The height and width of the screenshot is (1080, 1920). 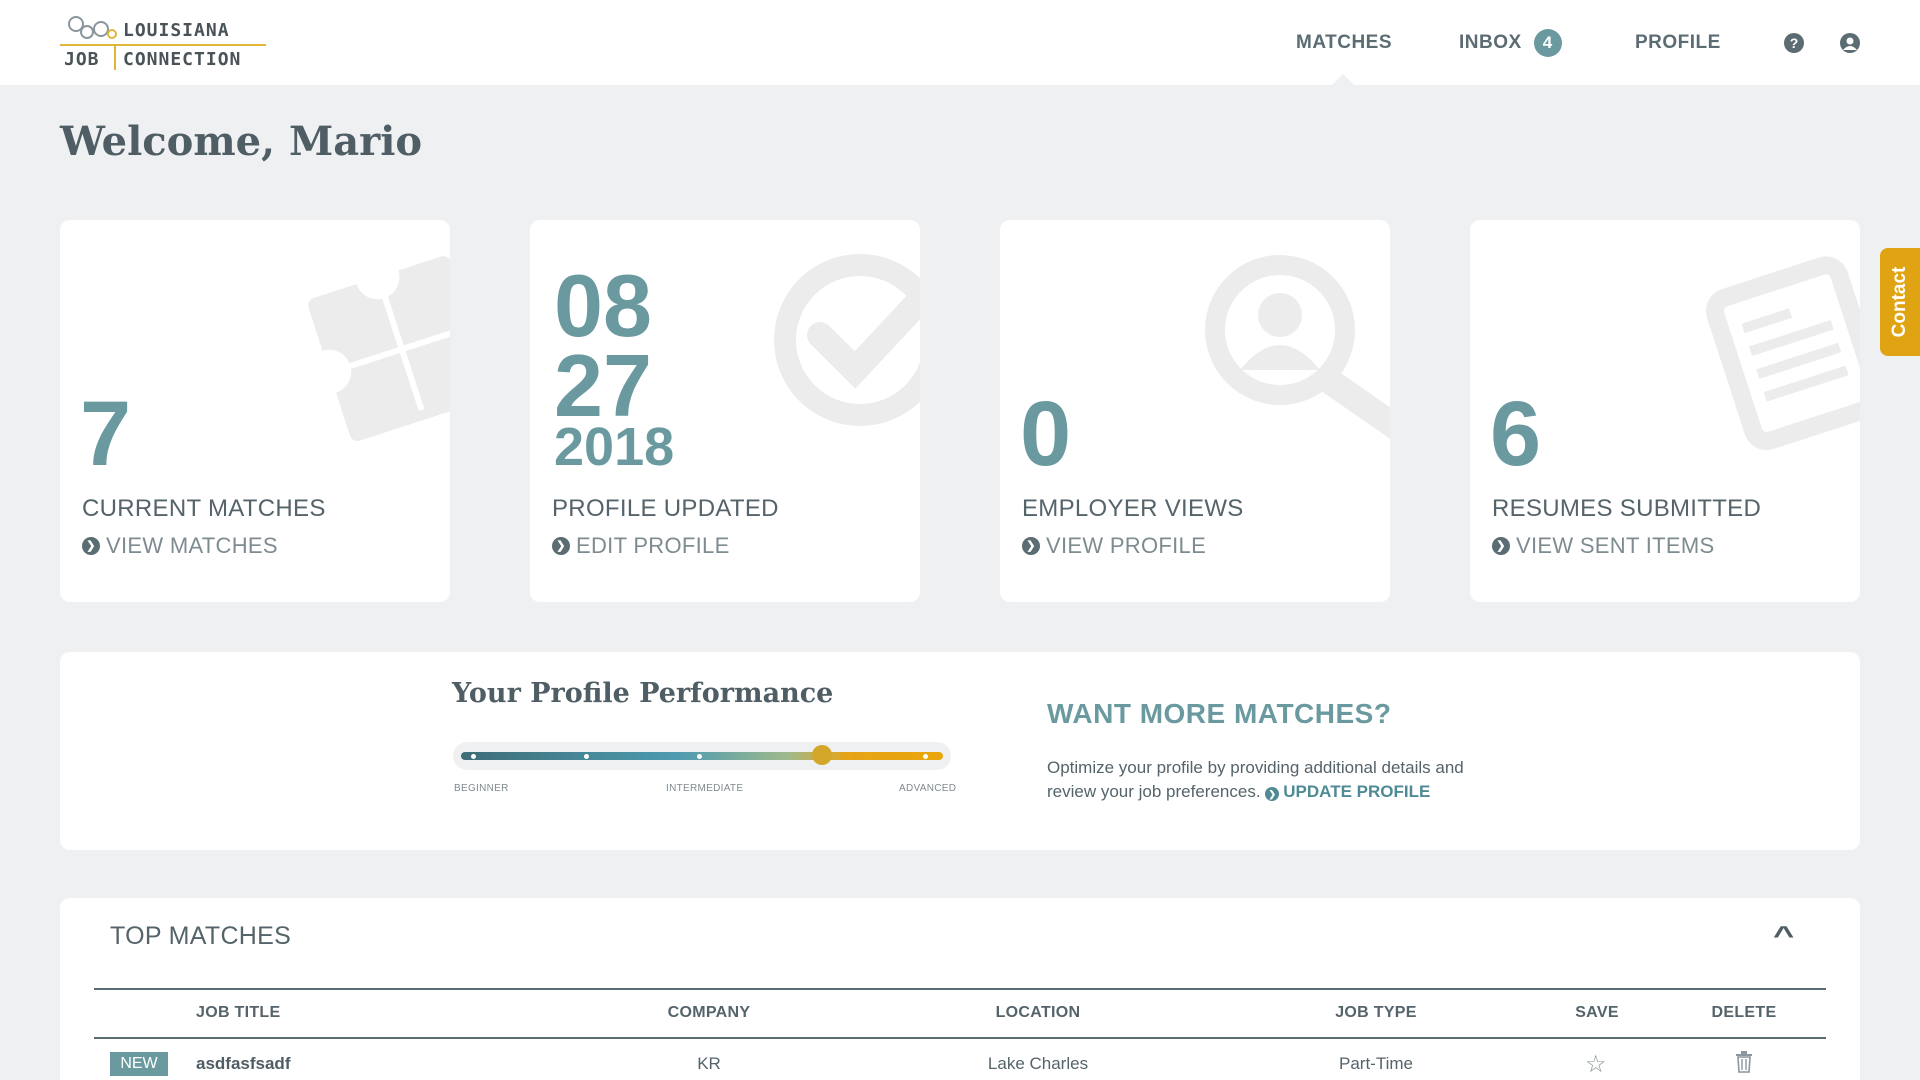 What do you see at coordinates (1219, 713) in the screenshot?
I see `want-more-matches-title: WANT MORE MATCHES?` at bounding box center [1219, 713].